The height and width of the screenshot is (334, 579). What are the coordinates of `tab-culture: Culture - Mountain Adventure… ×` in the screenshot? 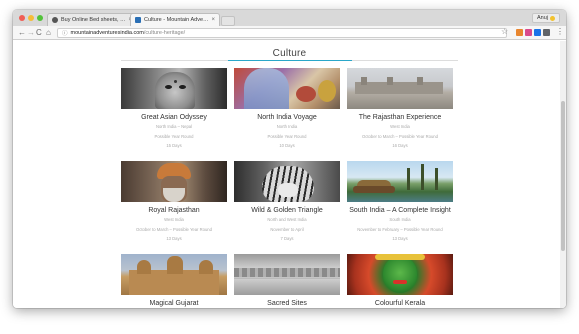 It's located at (175, 19).